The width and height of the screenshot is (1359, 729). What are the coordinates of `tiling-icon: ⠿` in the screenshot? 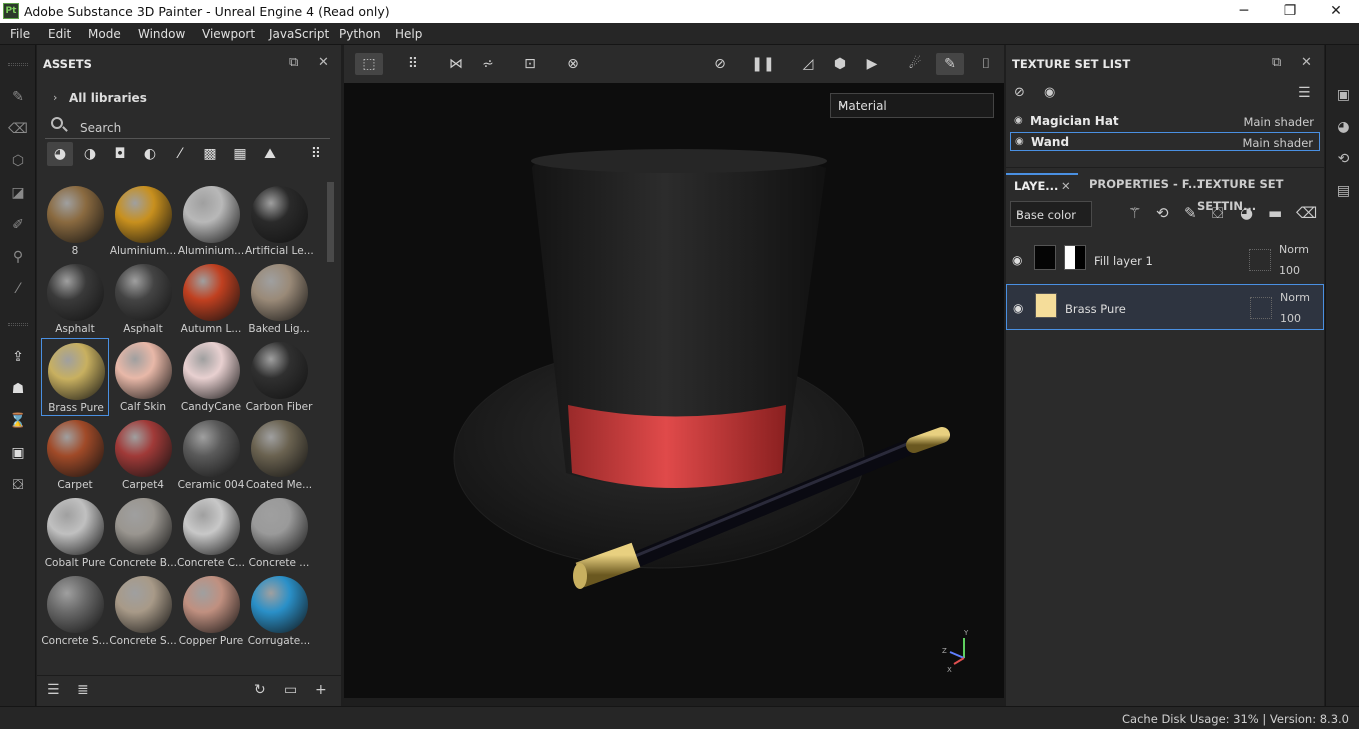 It's located at (413, 64).